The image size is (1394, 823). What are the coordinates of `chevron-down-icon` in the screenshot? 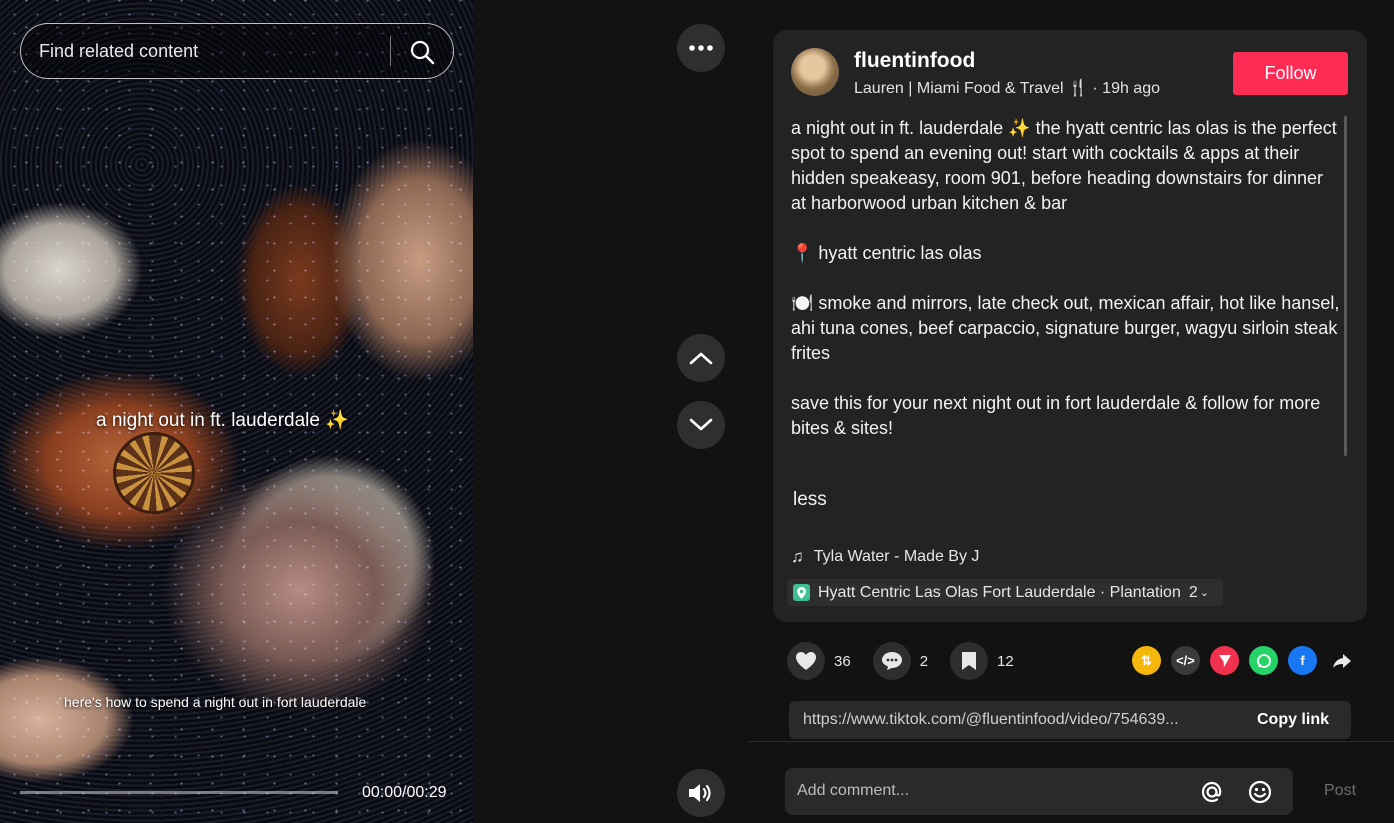 It's located at (701, 424).